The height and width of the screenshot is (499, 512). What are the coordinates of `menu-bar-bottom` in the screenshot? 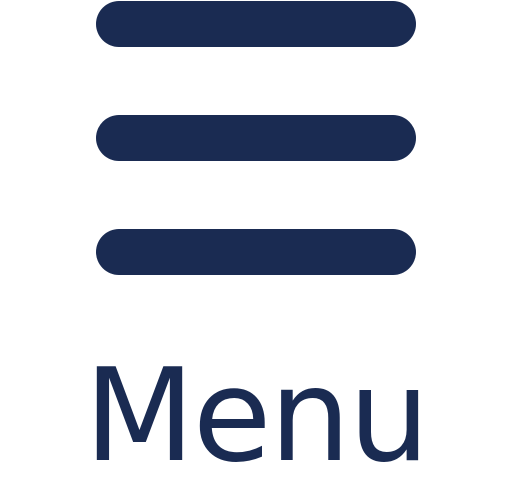 It's located at (256, 252).